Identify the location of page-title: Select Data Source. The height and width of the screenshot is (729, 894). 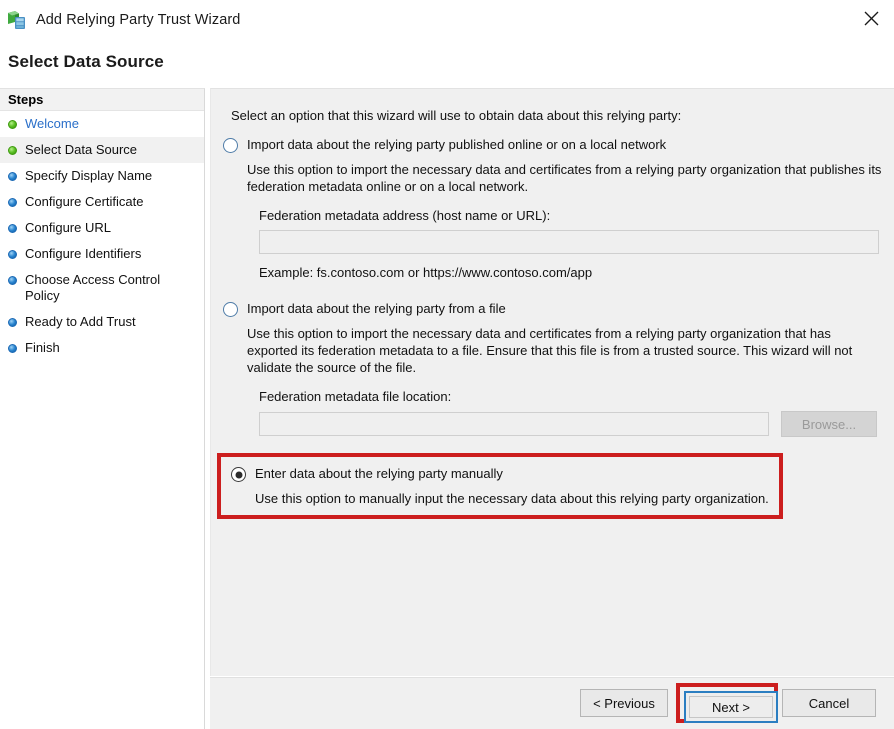
(86, 61).